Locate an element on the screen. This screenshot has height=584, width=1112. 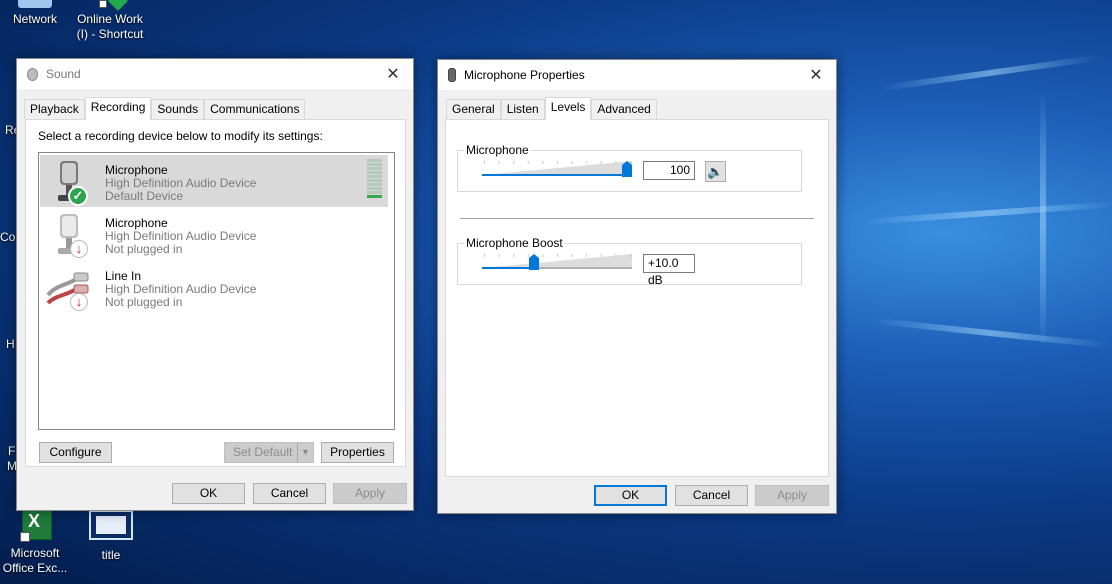
tab-general: General is located at coordinates (473, 109).